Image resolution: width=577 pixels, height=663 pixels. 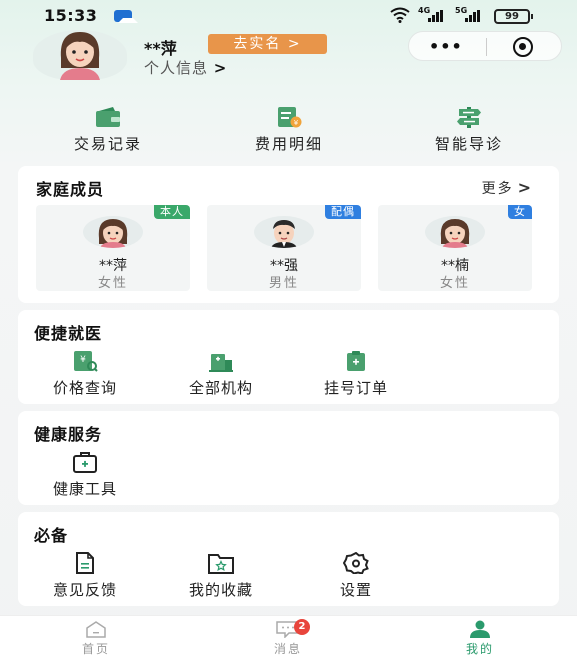 I want to click on service-label: 健康工具, so click(x=84, y=489).